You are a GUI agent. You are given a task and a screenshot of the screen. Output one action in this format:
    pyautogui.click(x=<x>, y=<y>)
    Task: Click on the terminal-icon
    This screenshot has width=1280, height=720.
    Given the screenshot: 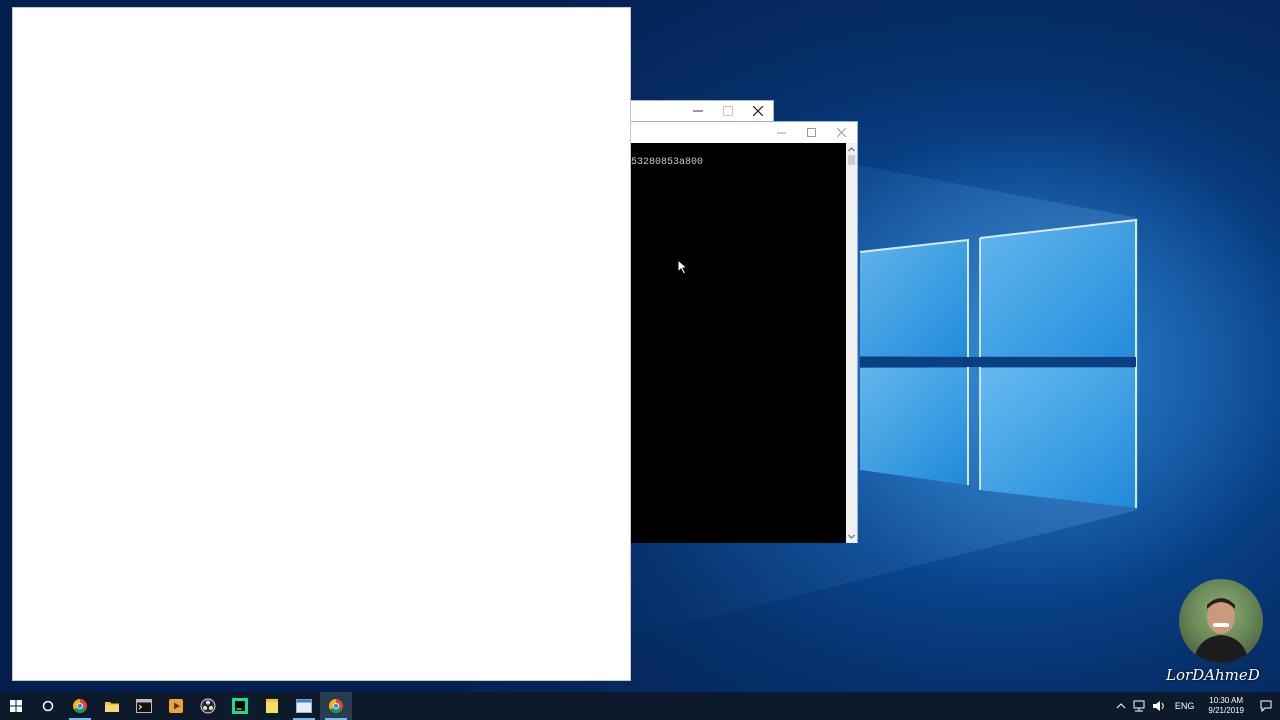 What is the action you would take?
    pyautogui.click(x=144, y=706)
    